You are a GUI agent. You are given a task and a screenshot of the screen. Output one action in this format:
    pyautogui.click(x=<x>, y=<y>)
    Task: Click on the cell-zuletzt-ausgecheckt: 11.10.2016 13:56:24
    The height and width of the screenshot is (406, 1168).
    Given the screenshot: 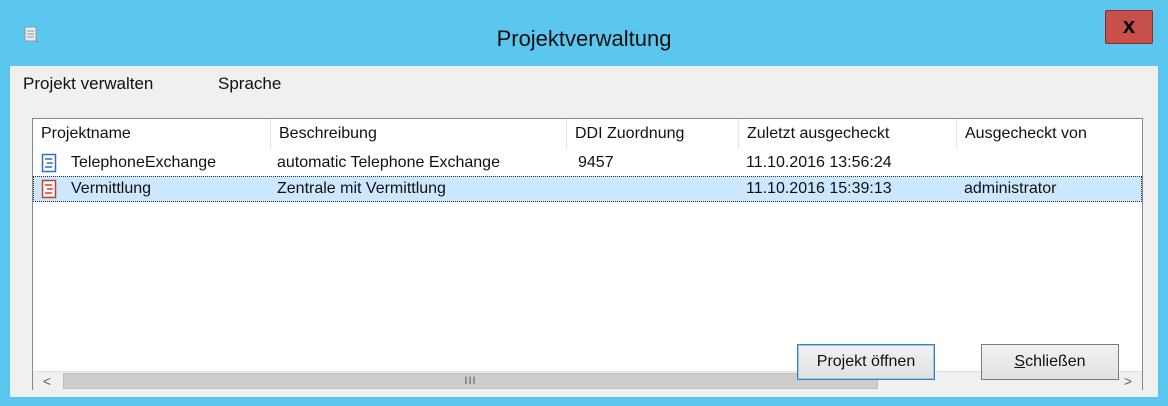 What is the action you would take?
    pyautogui.click(x=819, y=162)
    